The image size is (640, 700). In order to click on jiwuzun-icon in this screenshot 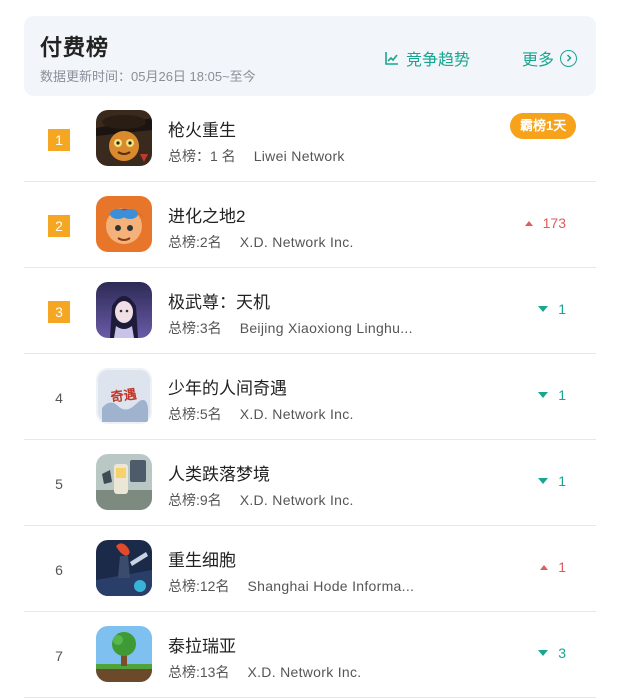, I will do `click(124, 310)`.